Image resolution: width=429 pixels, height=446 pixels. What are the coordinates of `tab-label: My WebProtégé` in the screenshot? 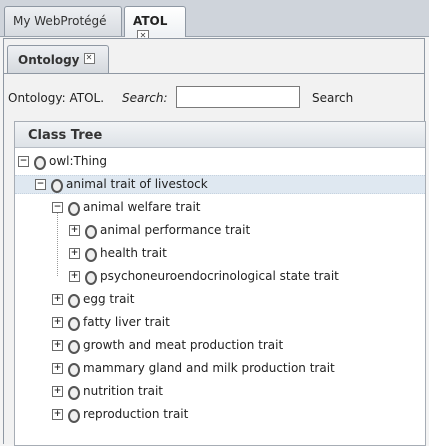 It's located at (60, 21).